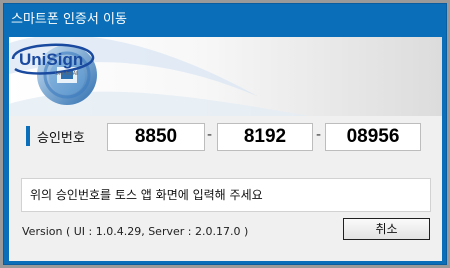 This screenshot has height=268, width=450. Describe the element at coordinates (386, 229) in the screenshot. I see `cancel-button: 취소` at that location.